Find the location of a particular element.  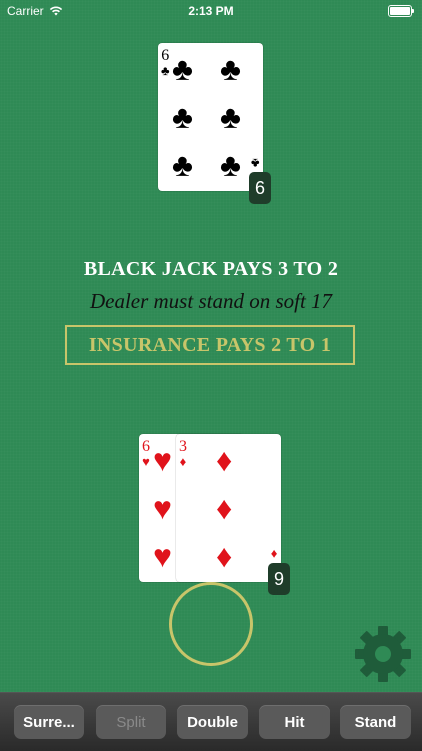

card-corner-top: 3 ♦ is located at coordinates (183, 454).